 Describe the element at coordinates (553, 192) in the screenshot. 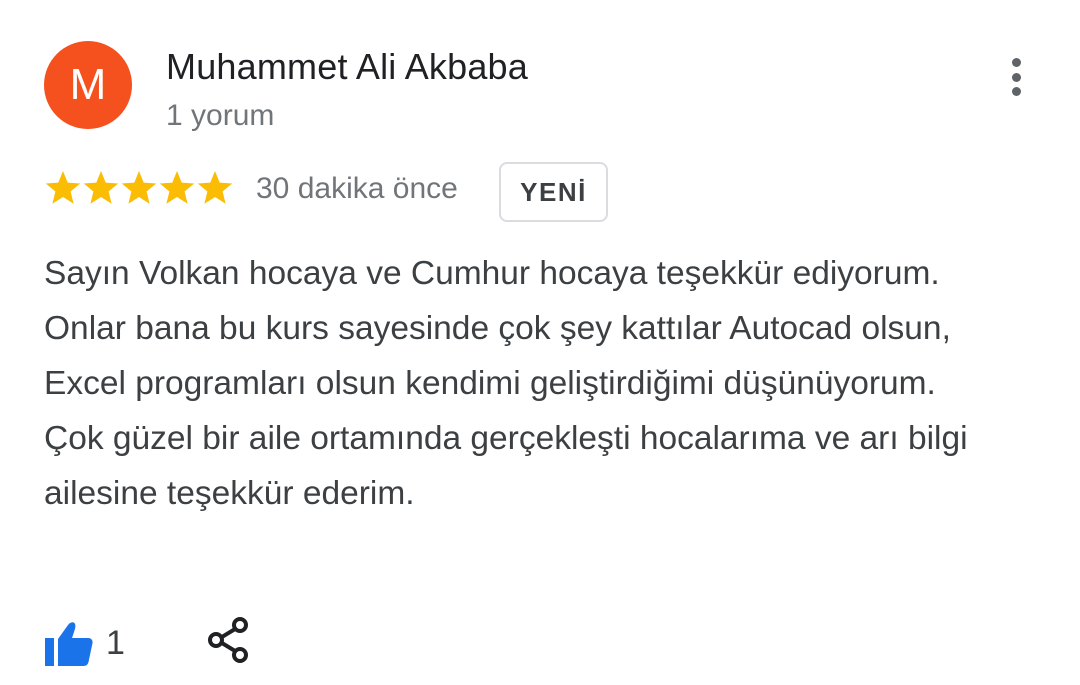

I see `new-badge: YENİ` at that location.